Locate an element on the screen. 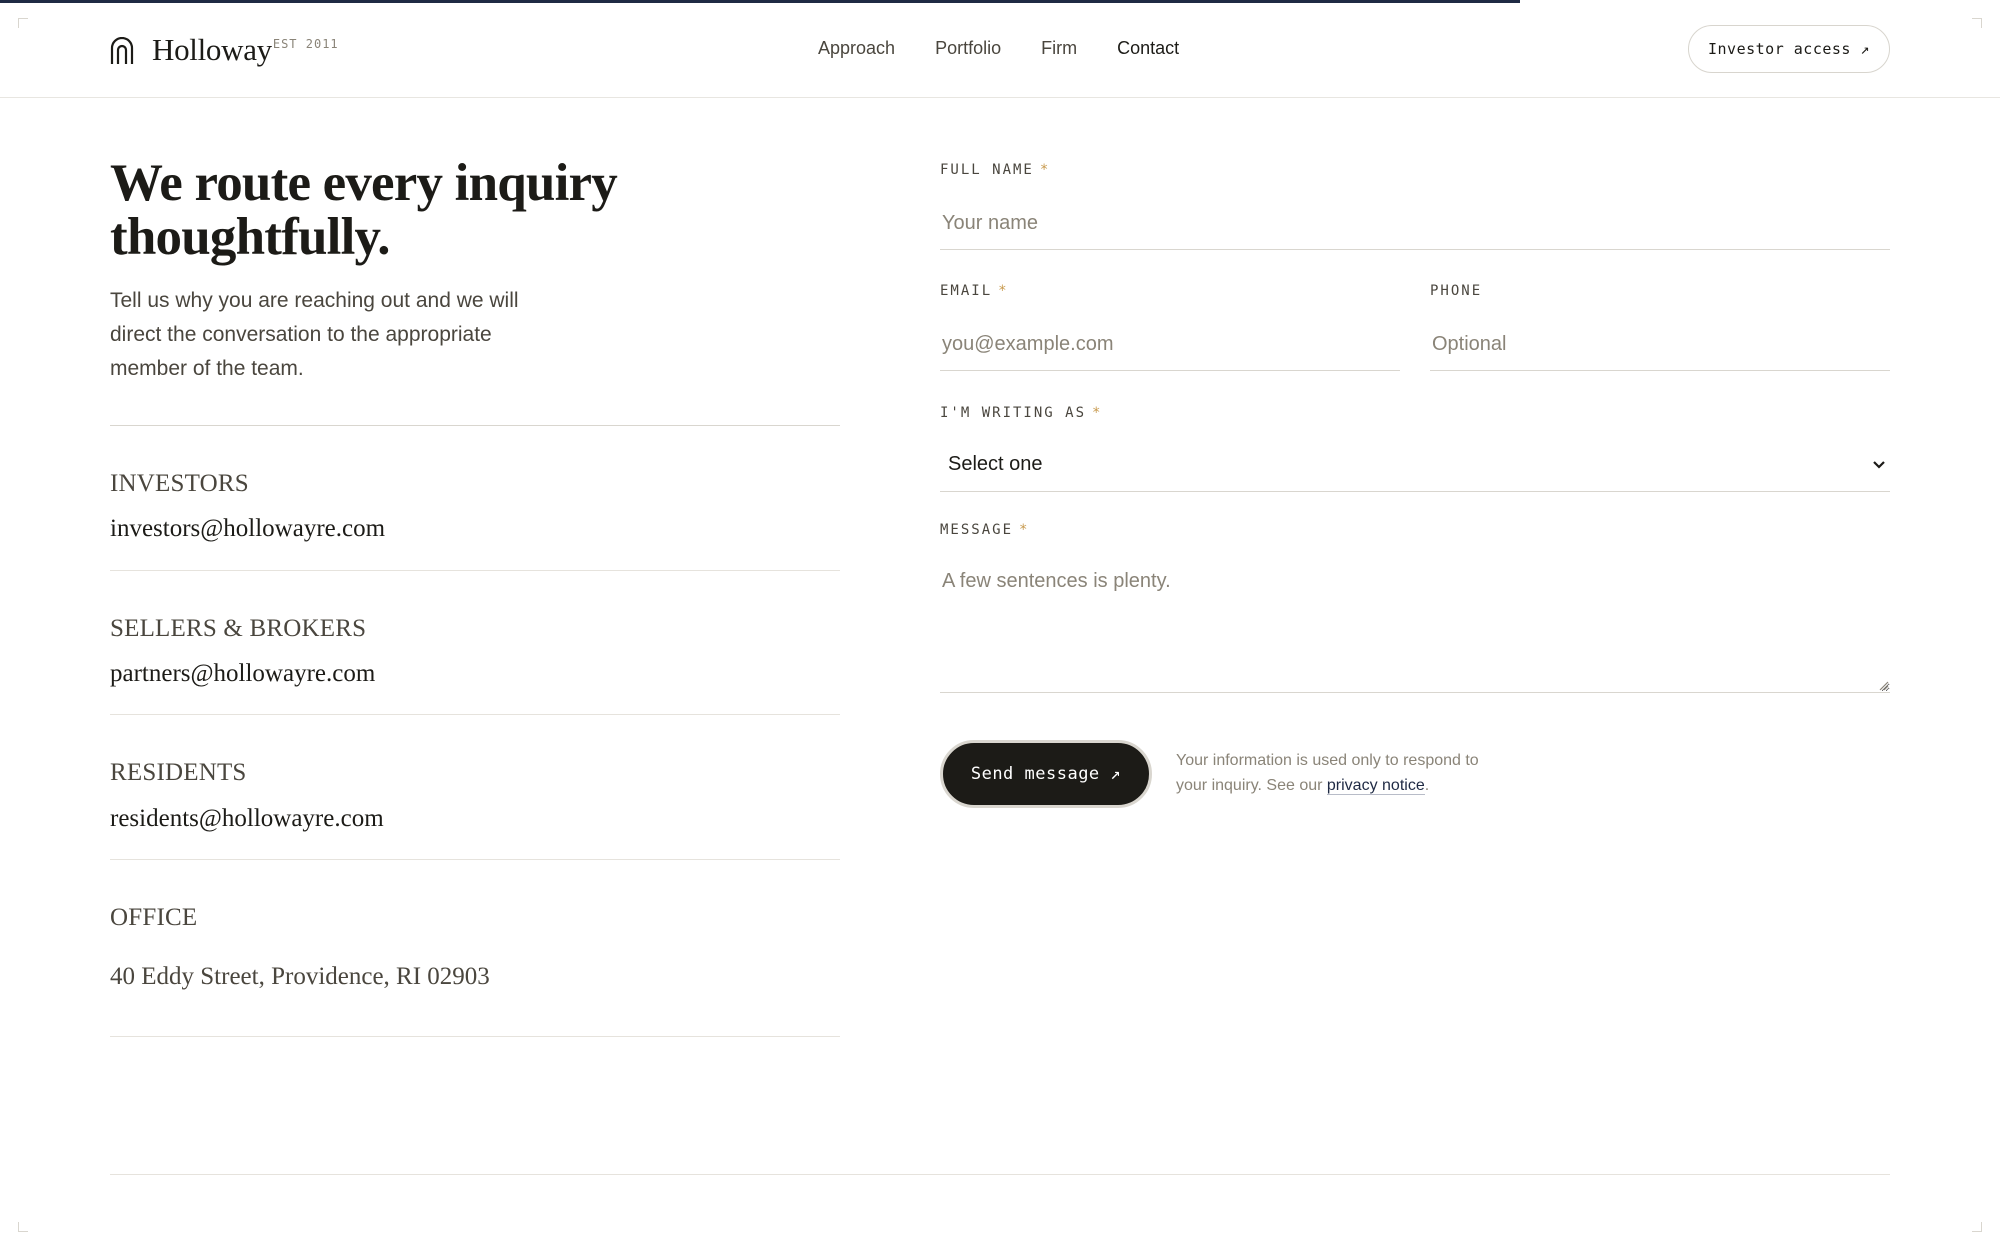 The width and height of the screenshot is (2000, 1250). contact-email-investors: investors@hollowayre.com is located at coordinates (247, 529).